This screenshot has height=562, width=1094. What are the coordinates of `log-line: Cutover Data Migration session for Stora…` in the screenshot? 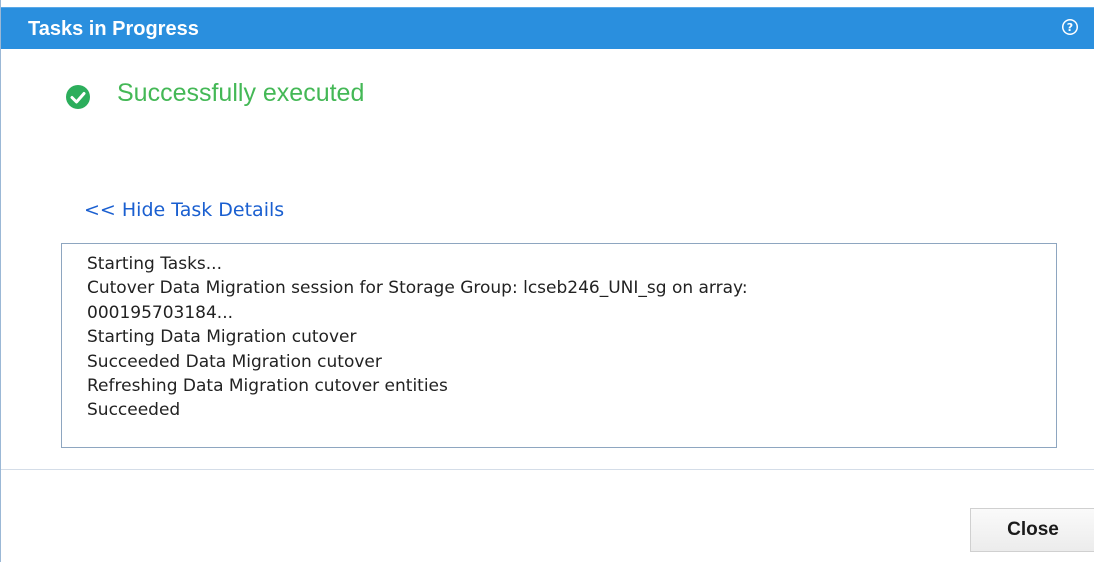 It's located at (417, 288).